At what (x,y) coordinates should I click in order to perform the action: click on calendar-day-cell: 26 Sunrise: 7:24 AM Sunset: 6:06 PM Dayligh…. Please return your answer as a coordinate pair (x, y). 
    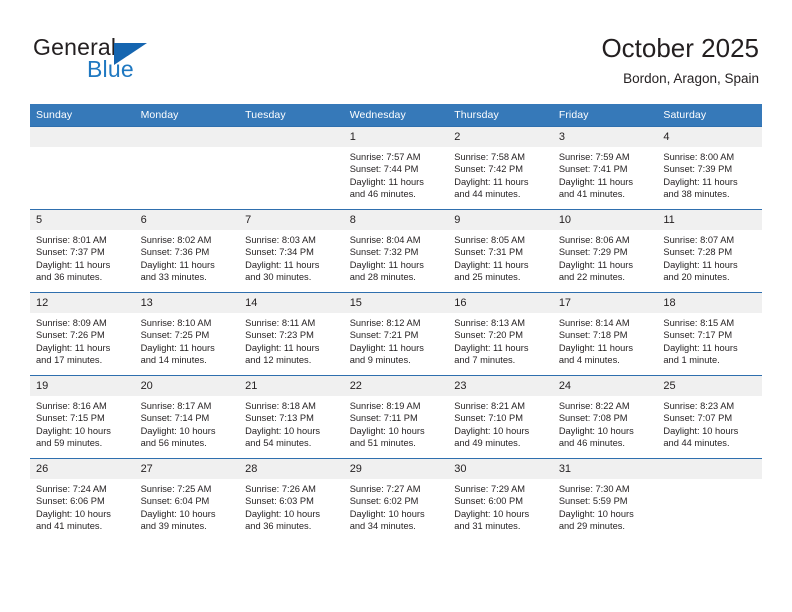
    Looking at the image, I should click on (82, 499).